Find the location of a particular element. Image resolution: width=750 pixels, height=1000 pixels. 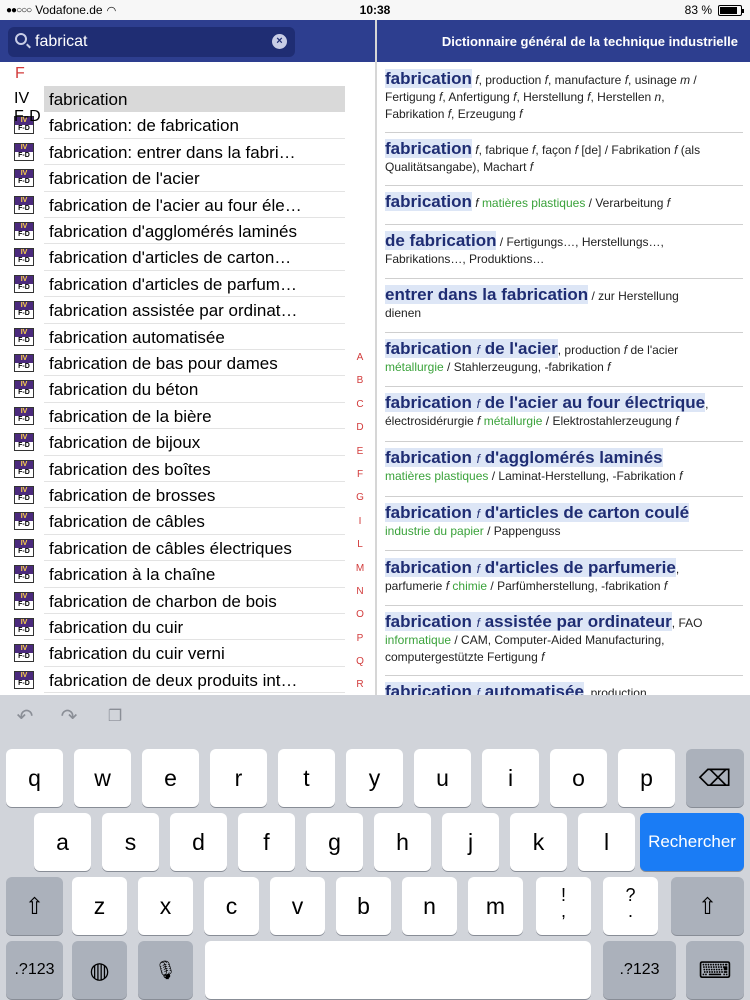

key-t: t is located at coordinates (306, 778).